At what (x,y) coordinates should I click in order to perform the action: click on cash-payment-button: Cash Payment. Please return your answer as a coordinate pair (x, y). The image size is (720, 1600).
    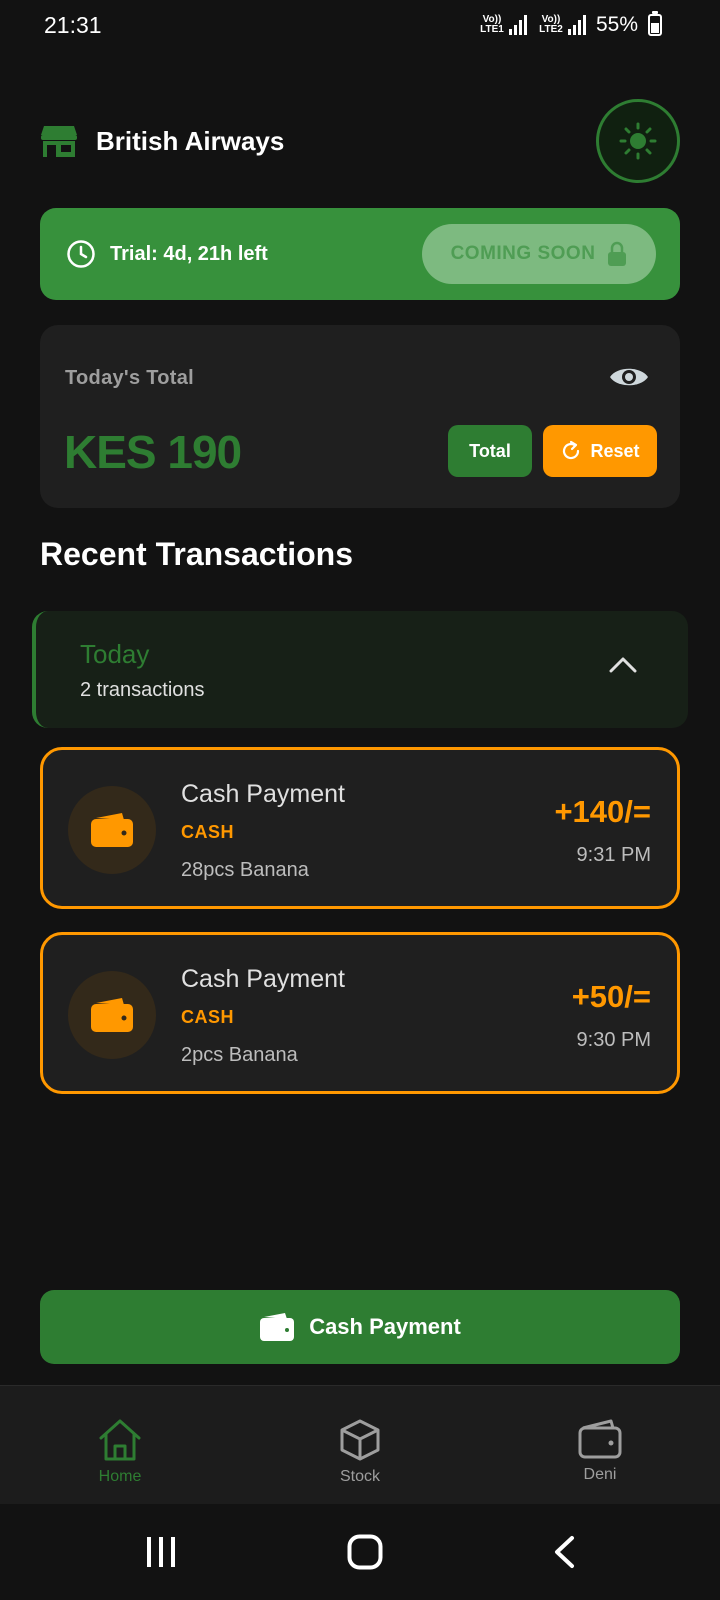
    Looking at the image, I should click on (360, 1327).